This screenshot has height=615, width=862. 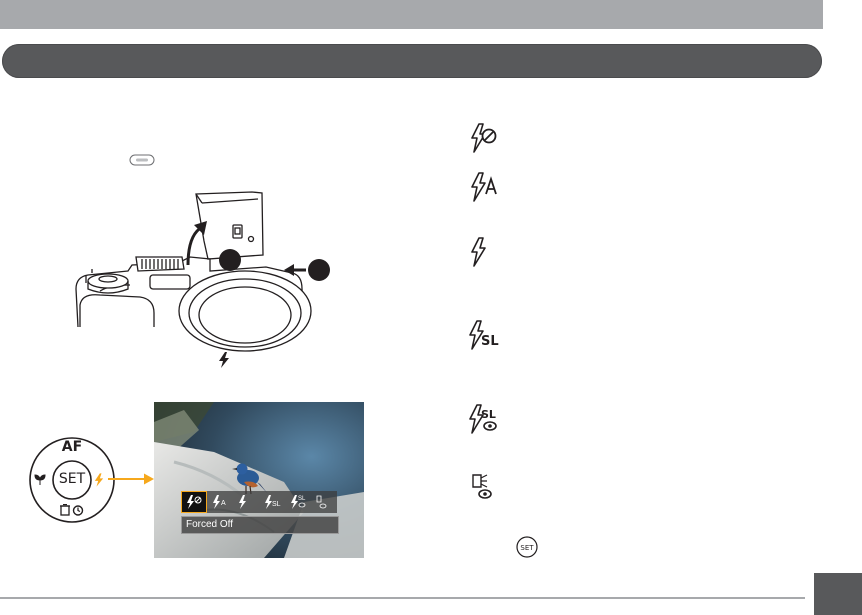 I want to click on macro-icon, so click(x=40, y=480).